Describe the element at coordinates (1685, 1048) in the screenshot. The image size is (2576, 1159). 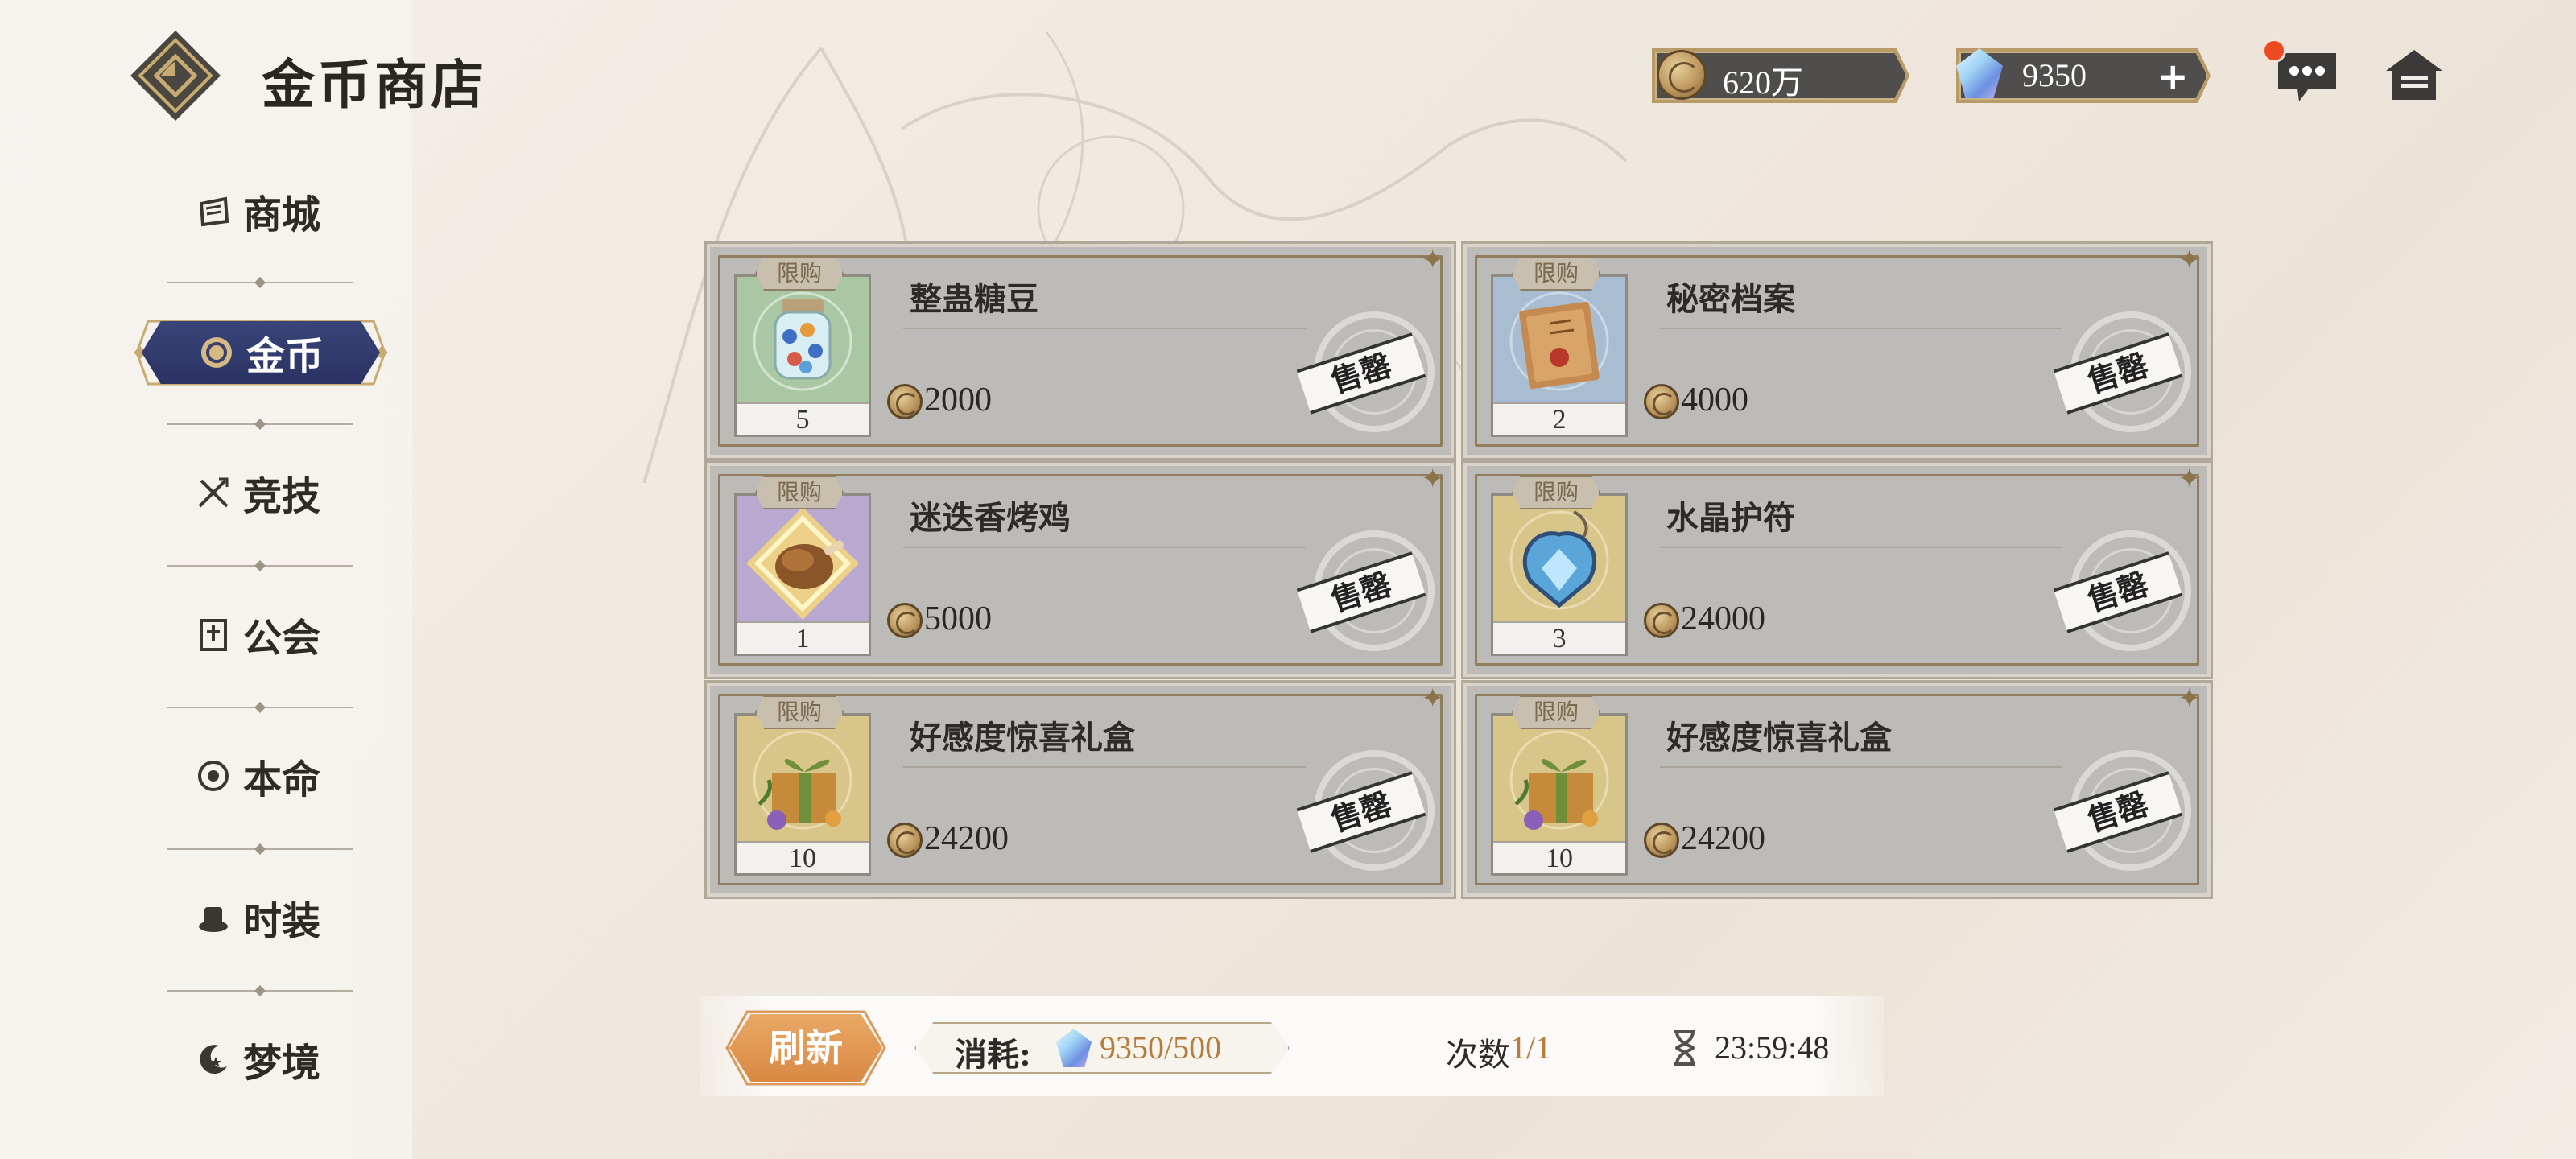
I see `hourglass-icon` at that location.